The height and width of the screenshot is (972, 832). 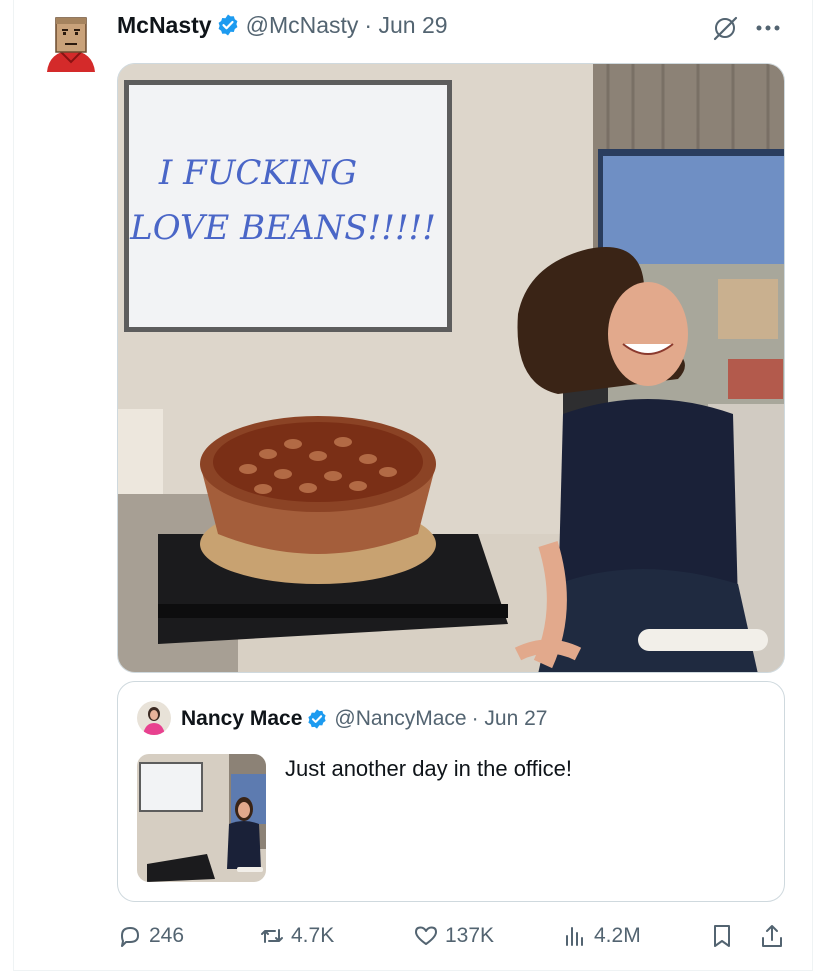 I want to click on action-bar: 246 4.7K 137K 4.2M, so click(x=452, y=936).